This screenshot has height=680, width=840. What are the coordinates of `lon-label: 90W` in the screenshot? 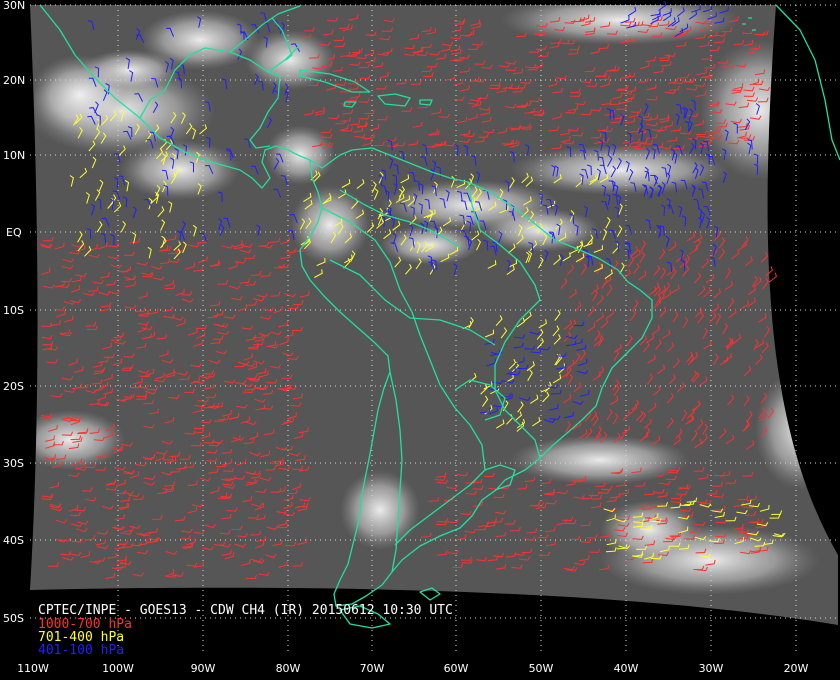 It's located at (203, 668).